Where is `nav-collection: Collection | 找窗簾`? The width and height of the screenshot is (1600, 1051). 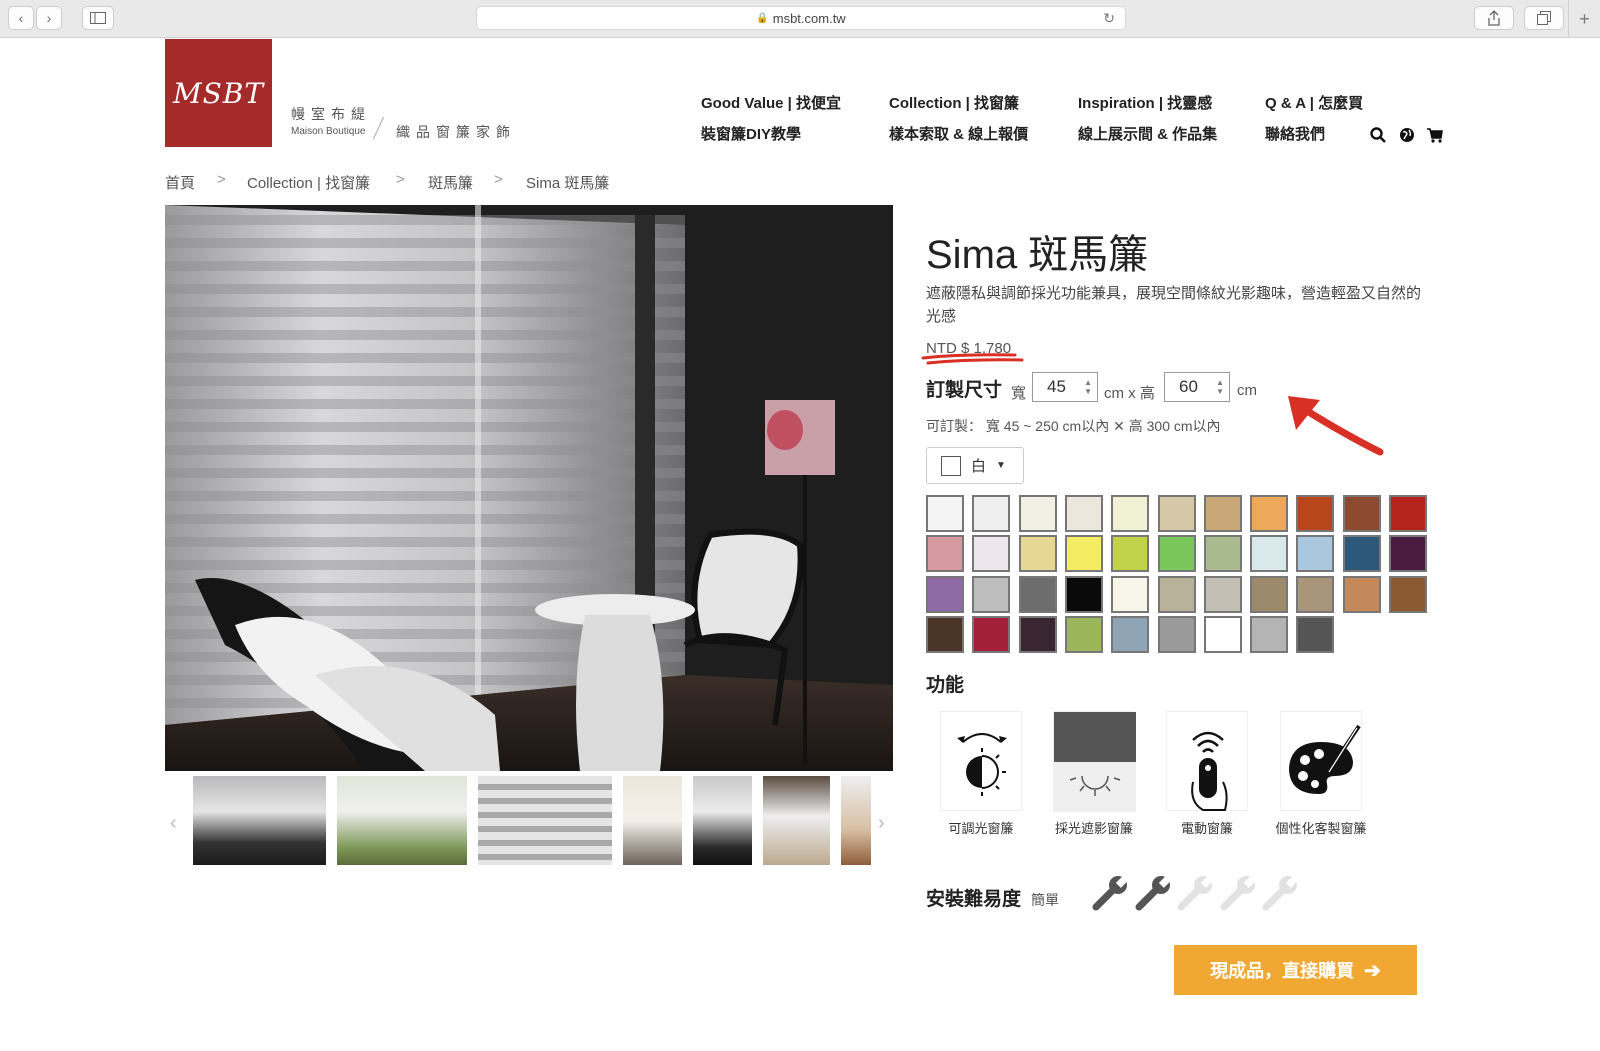
nav-collection: Collection | 找窗簾 is located at coordinates (954, 102).